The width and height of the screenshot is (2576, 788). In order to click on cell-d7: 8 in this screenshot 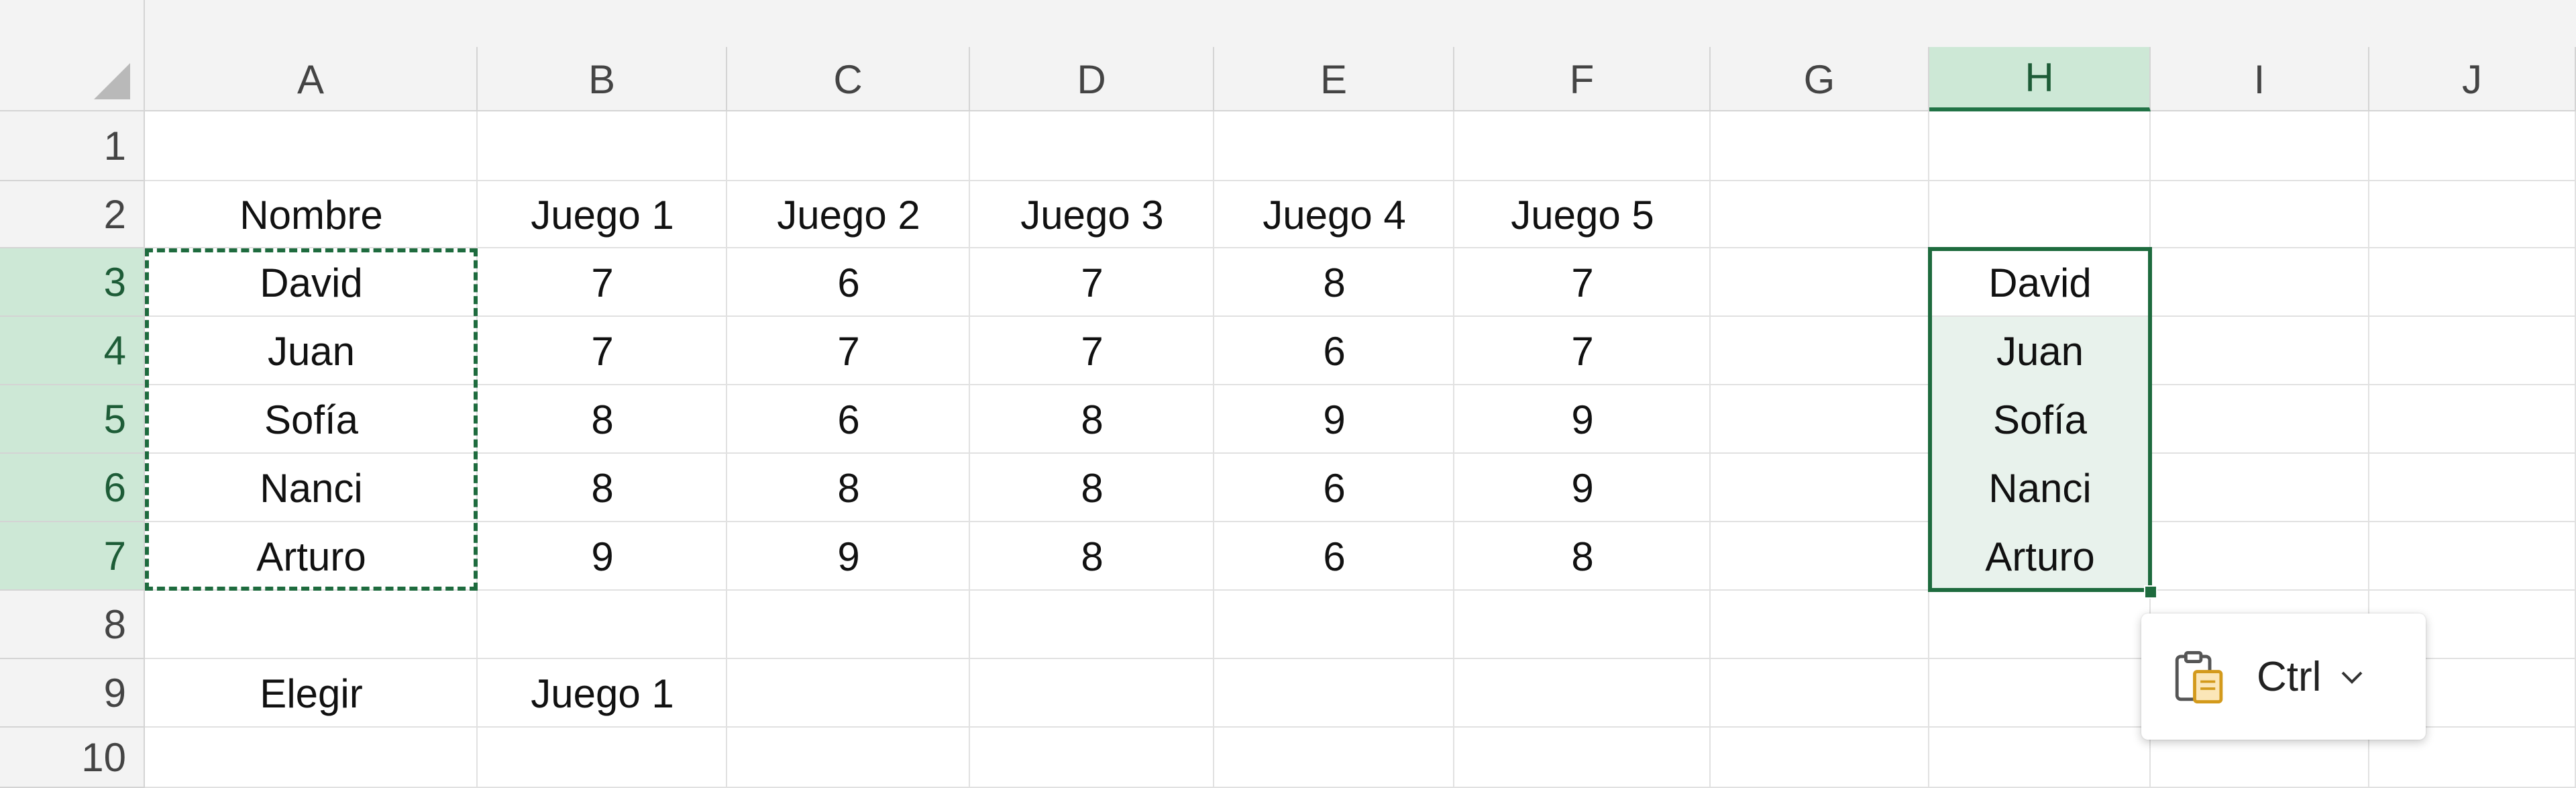, I will do `click(1092, 556)`.